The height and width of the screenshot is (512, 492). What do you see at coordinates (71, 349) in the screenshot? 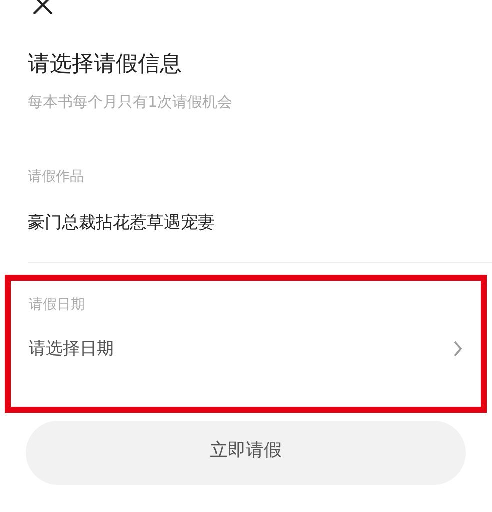
I see `date-picker: 请选择日期` at bounding box center [71, 349].